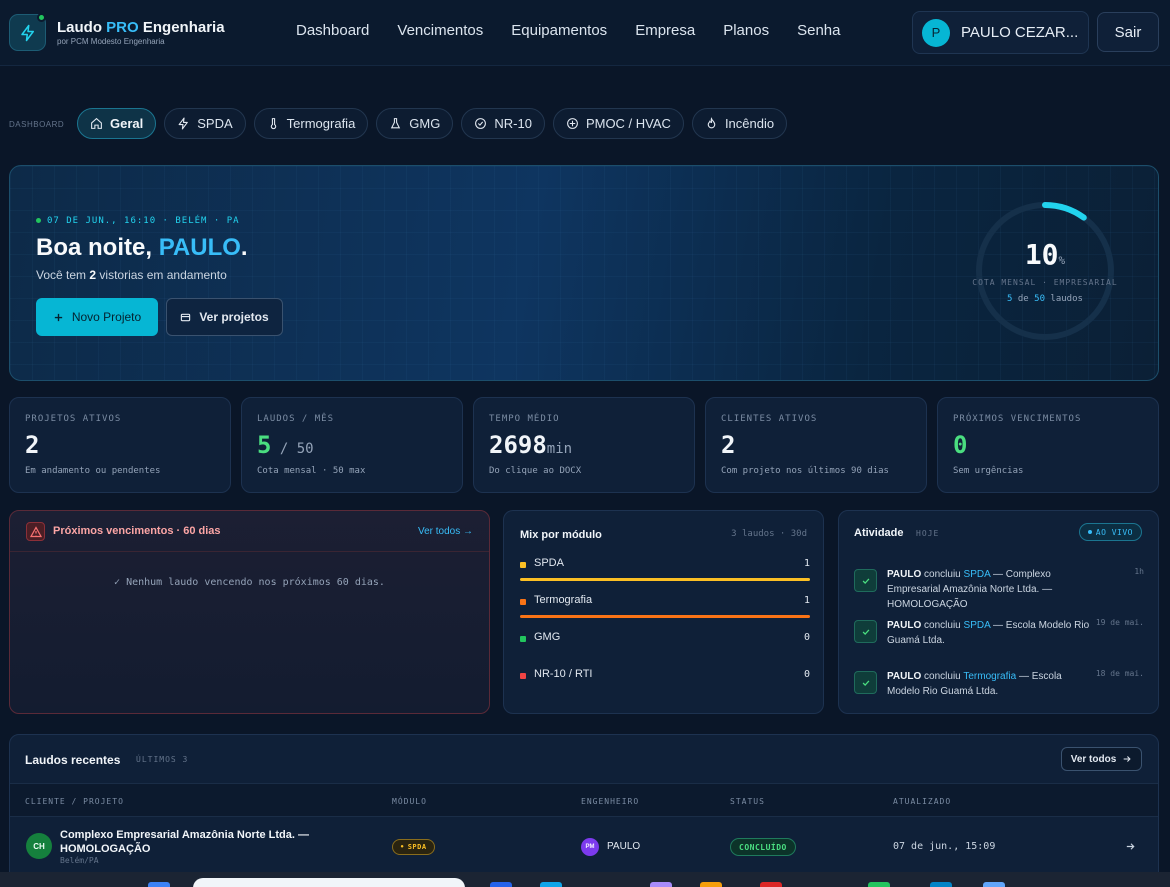  Describe the element at coordinates (329, 882) in the screenshot. I see `taskbar-search-input` at that location.